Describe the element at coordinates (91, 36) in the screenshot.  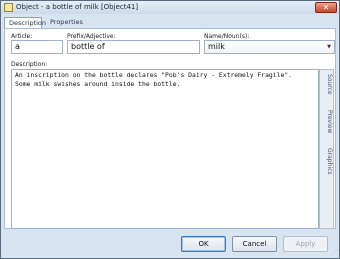
I see `prefix-label: Prefix/Adjective:` at that location.